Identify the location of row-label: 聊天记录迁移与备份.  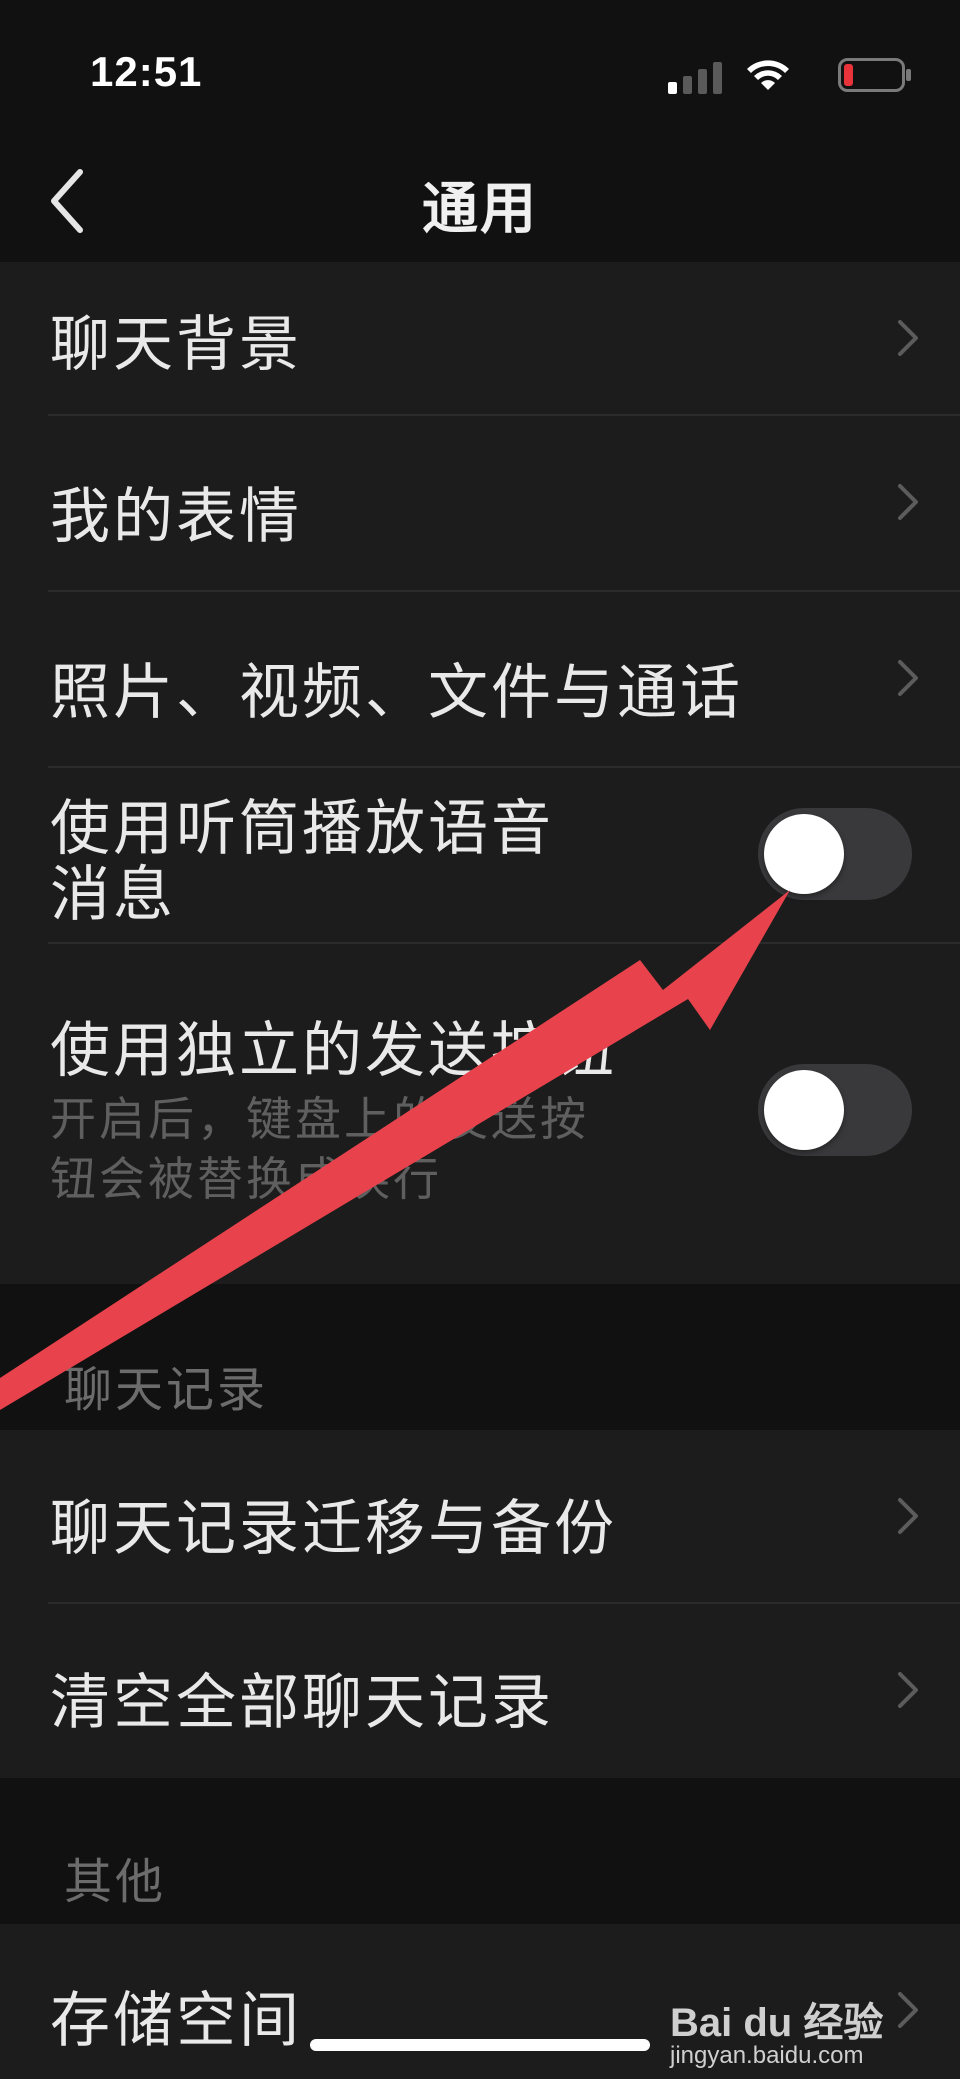
(333, 1529).